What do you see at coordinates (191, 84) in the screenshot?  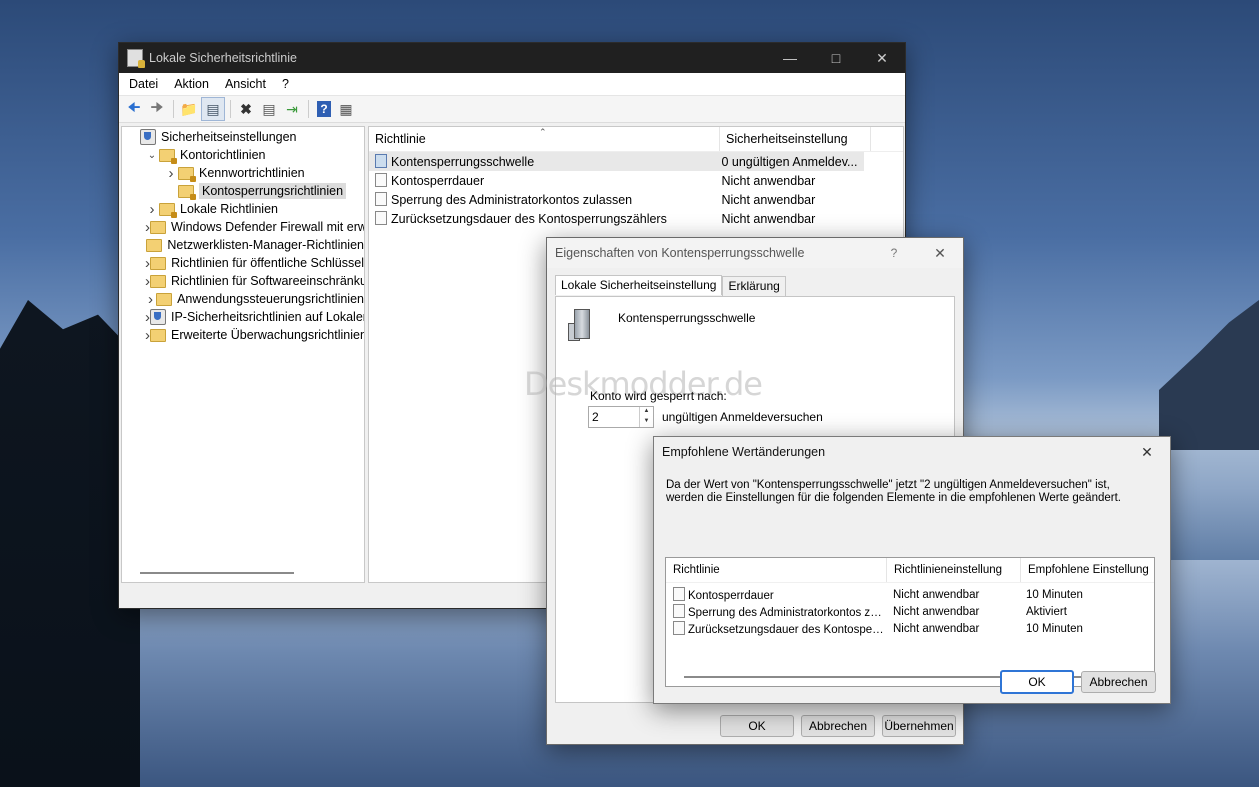 I see `menu-aktion: Aktion` at bounding box center [191, 84].